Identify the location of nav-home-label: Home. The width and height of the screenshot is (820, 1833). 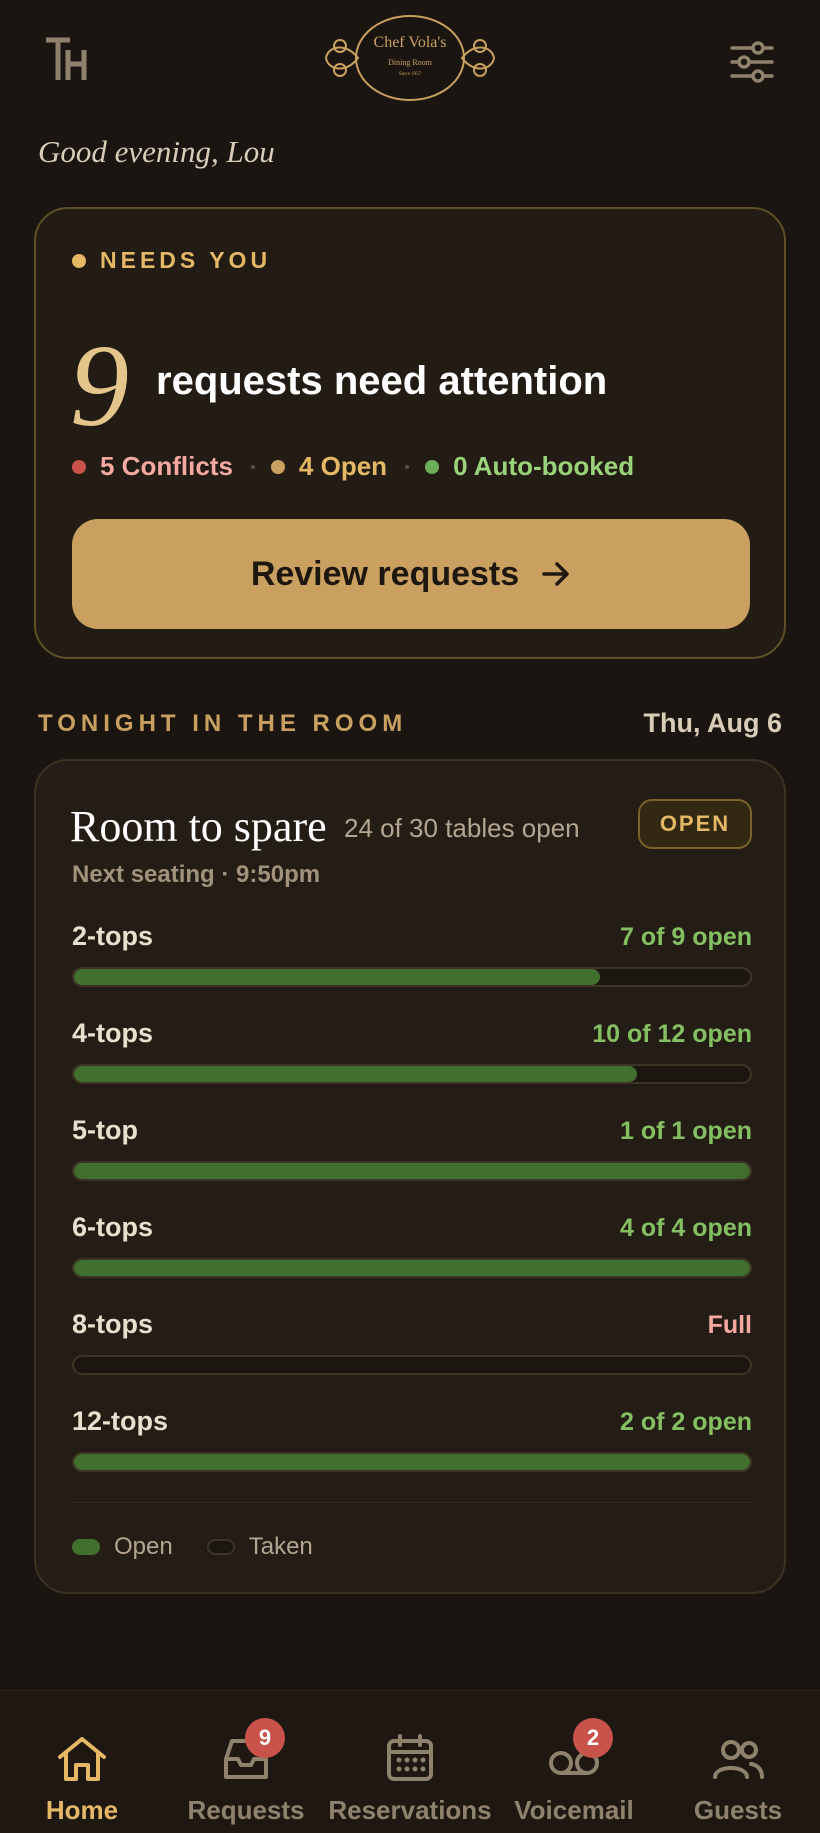
(82, 1810).